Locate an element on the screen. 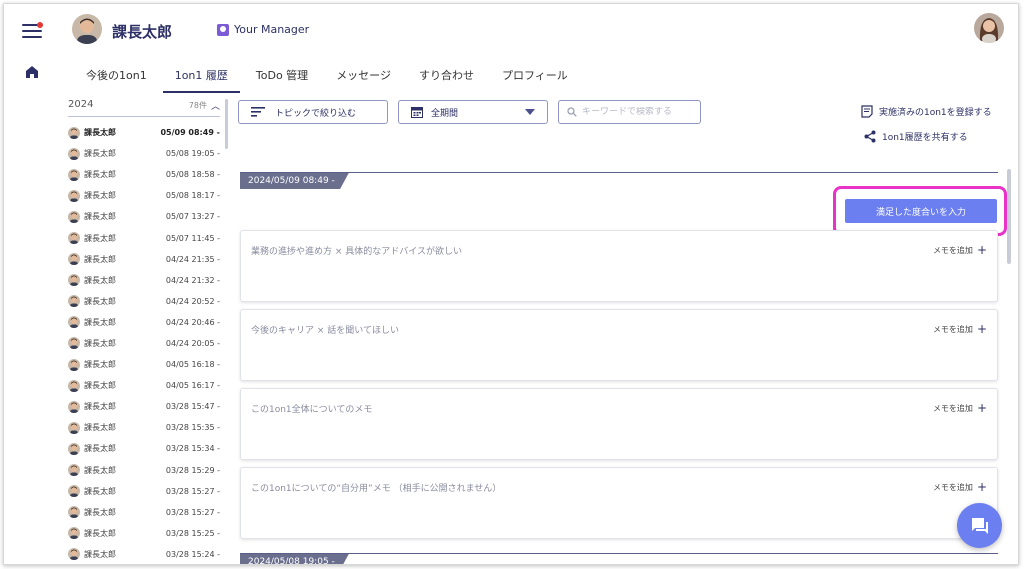 The height and width of the screenshot is (569, 1024). history-list-item: 課長太郎 05/08 18:17 - is located at coordinates (144, 195).